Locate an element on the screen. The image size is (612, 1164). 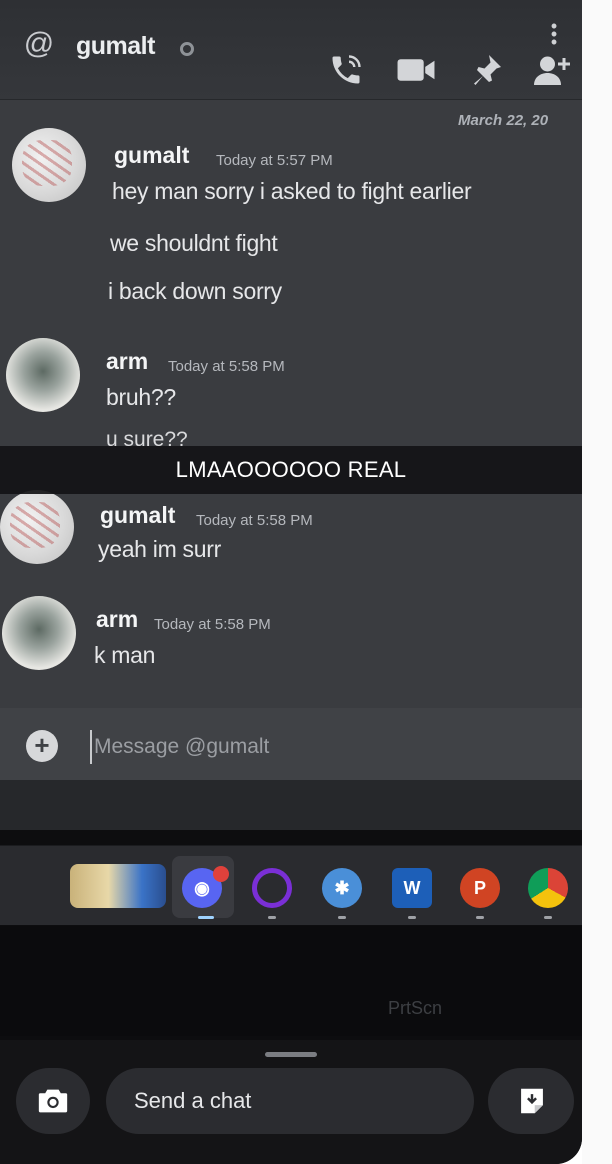
camera-button is located at coordinates (53, 1101).